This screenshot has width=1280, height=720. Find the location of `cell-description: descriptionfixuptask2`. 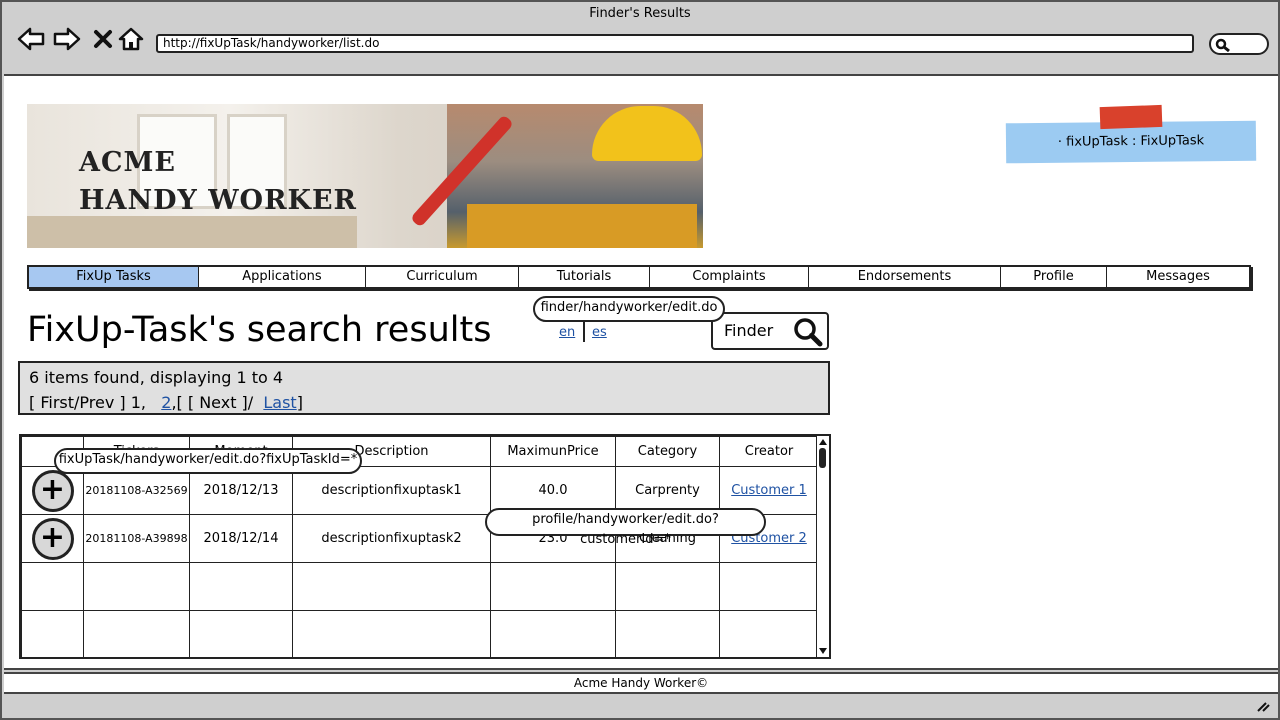

cell-description: descriptionfixuptask2 is located at coordinates (391, 538).